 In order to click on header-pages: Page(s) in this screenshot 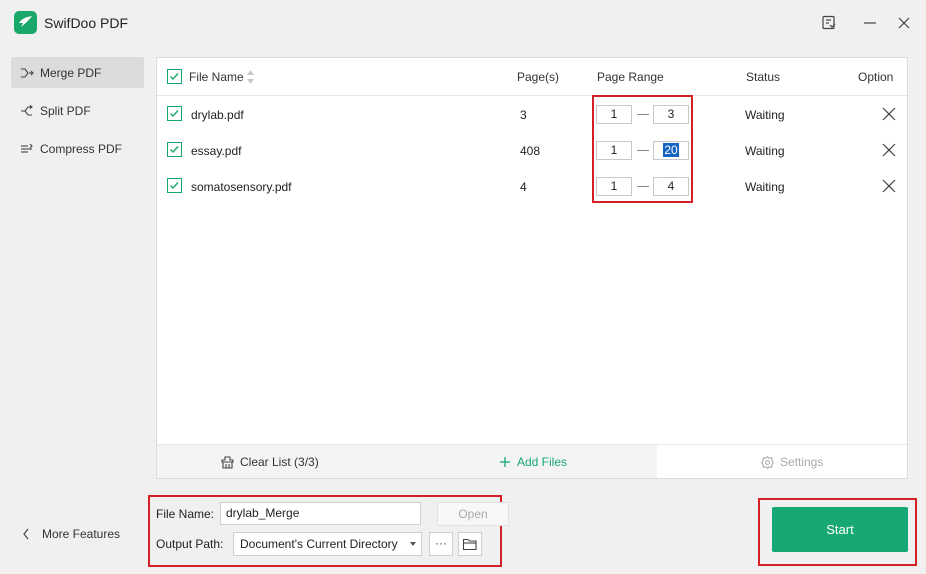, I will do `click(538, 77)`.